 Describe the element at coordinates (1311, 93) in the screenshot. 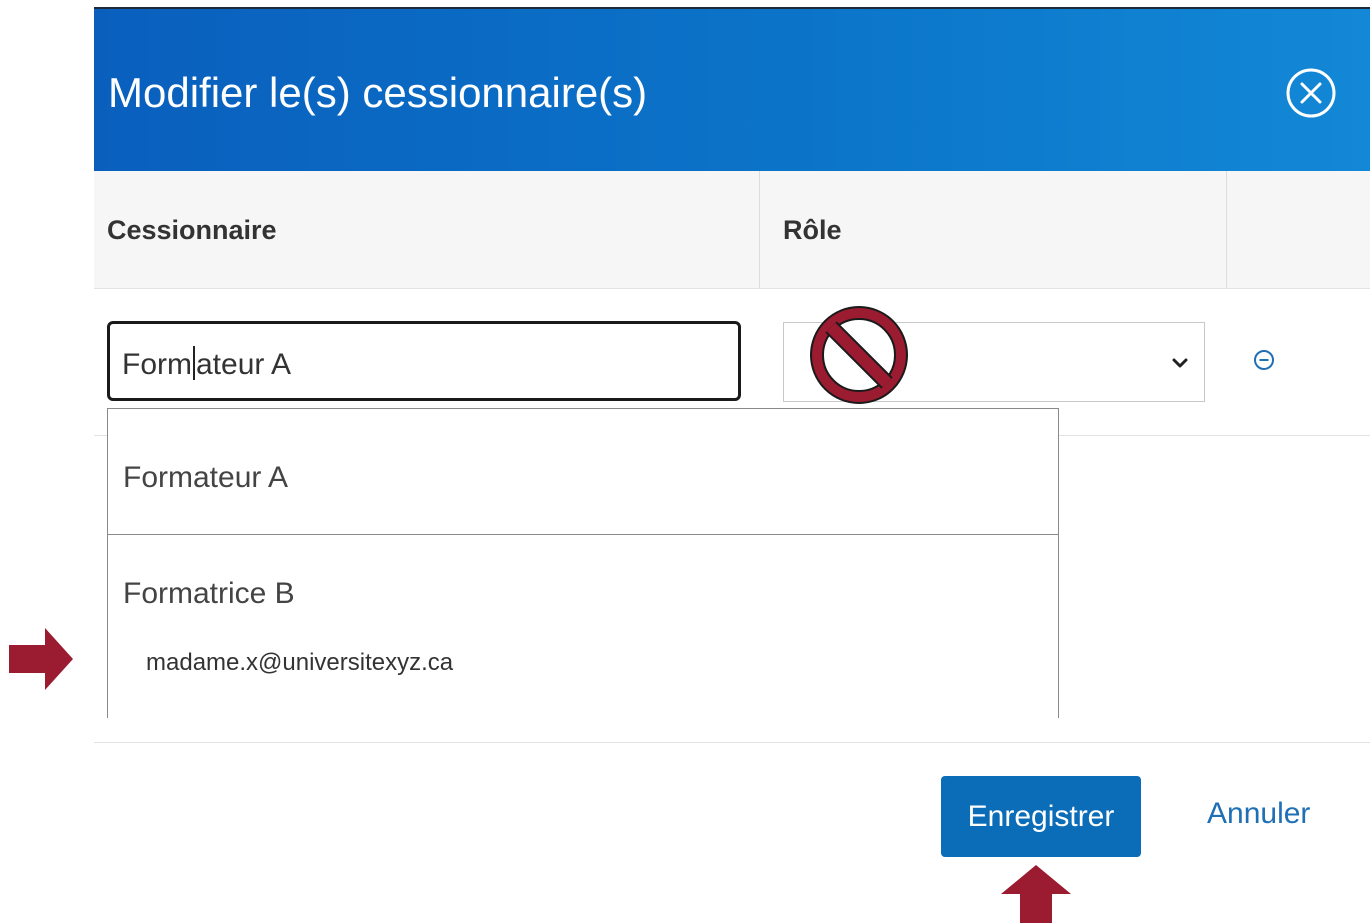

I see `close-circle-icon` at that location.